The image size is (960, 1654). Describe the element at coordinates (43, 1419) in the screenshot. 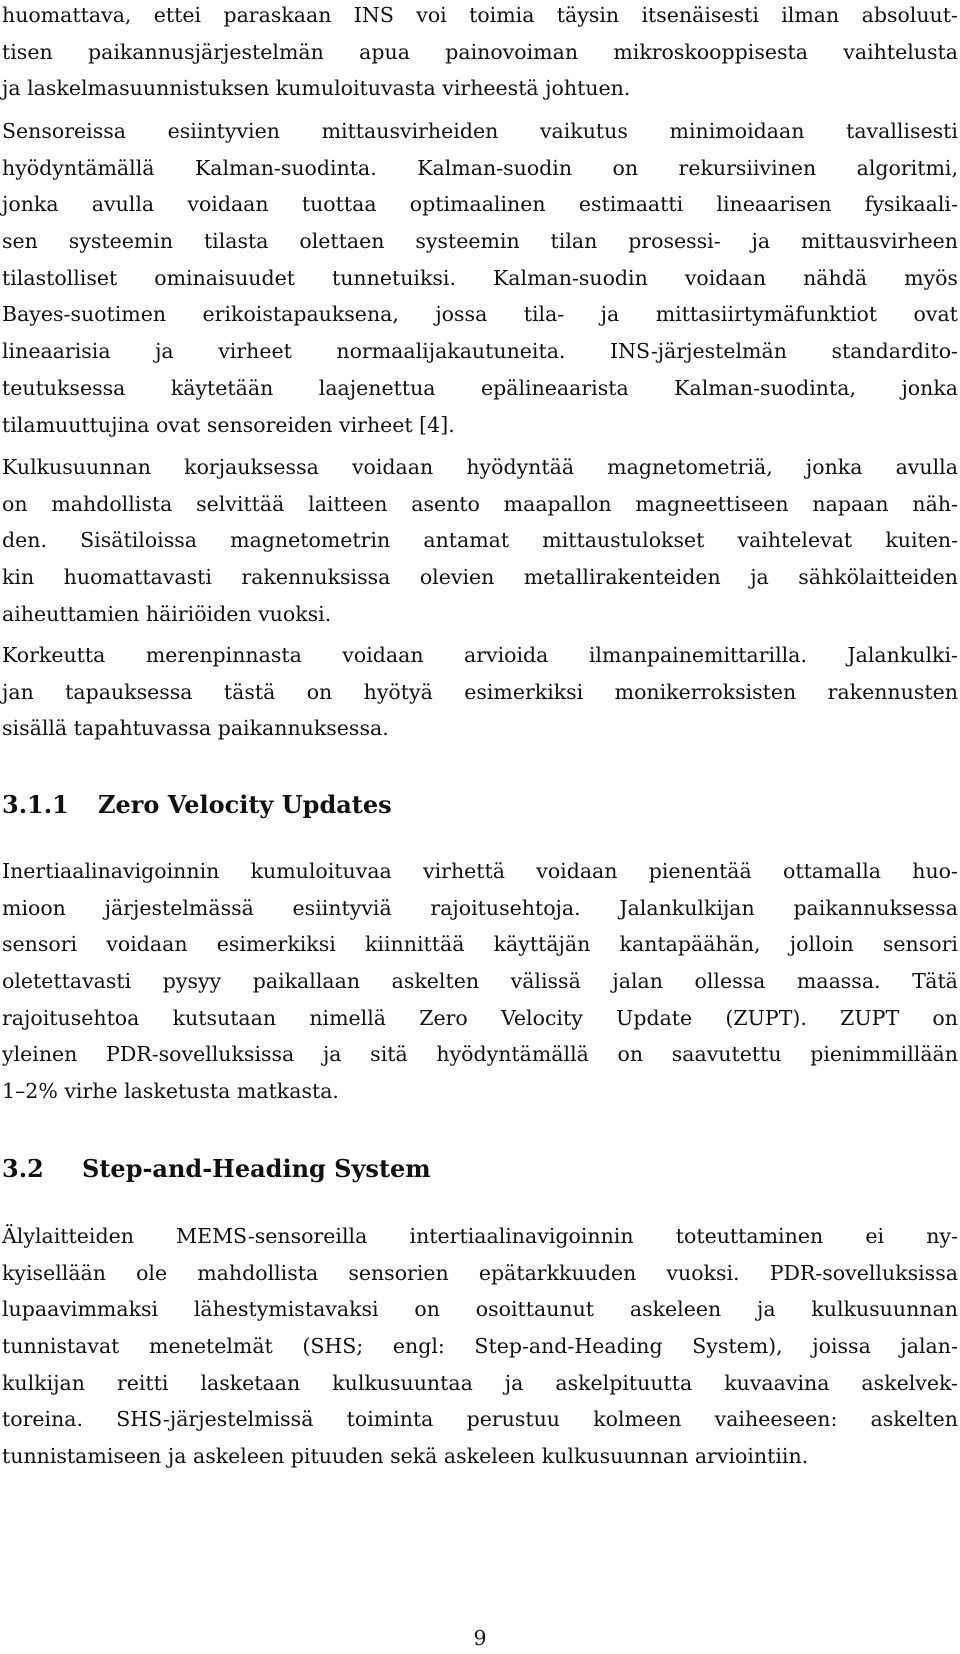

I see `word: toreina.` at that location.